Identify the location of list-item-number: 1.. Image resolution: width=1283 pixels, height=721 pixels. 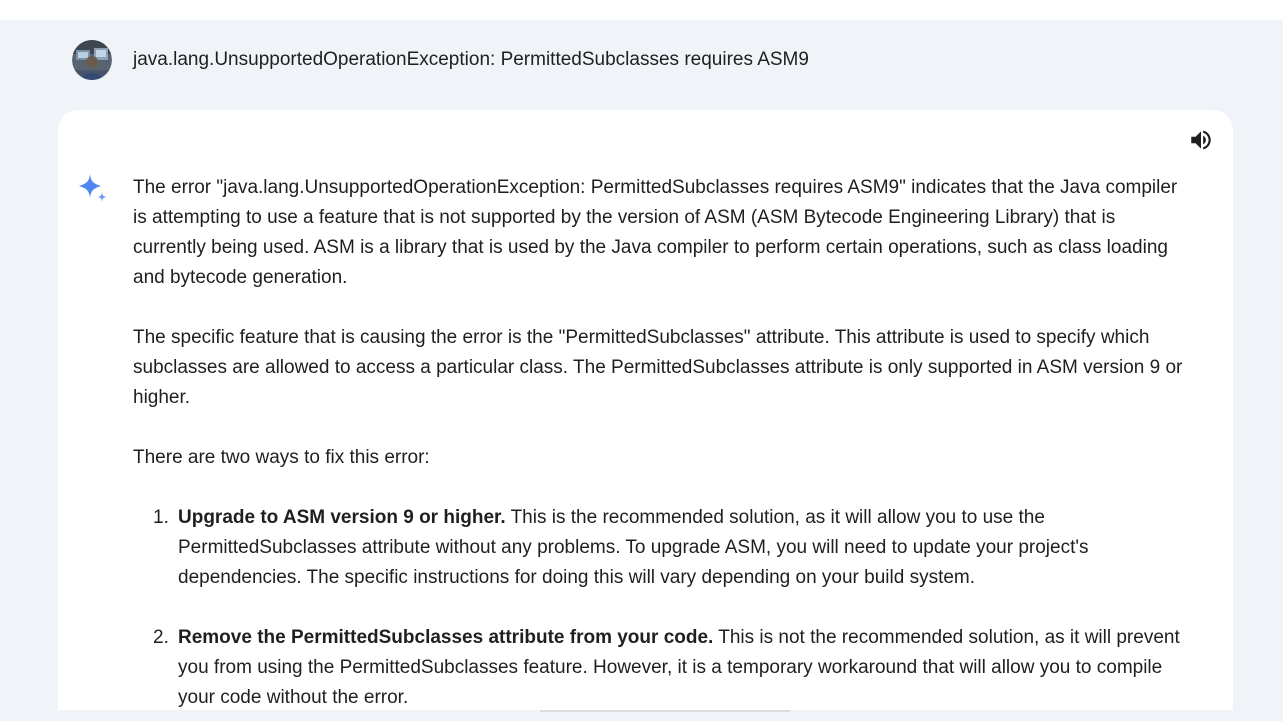
(161, 517).